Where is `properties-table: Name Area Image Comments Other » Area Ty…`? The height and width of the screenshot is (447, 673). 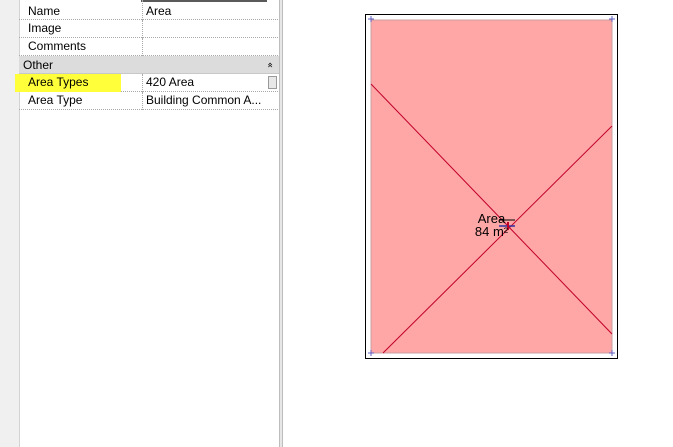 properties-table: Name Area Image Comments Other » Area Ty… is located at coordinates (147, 55).